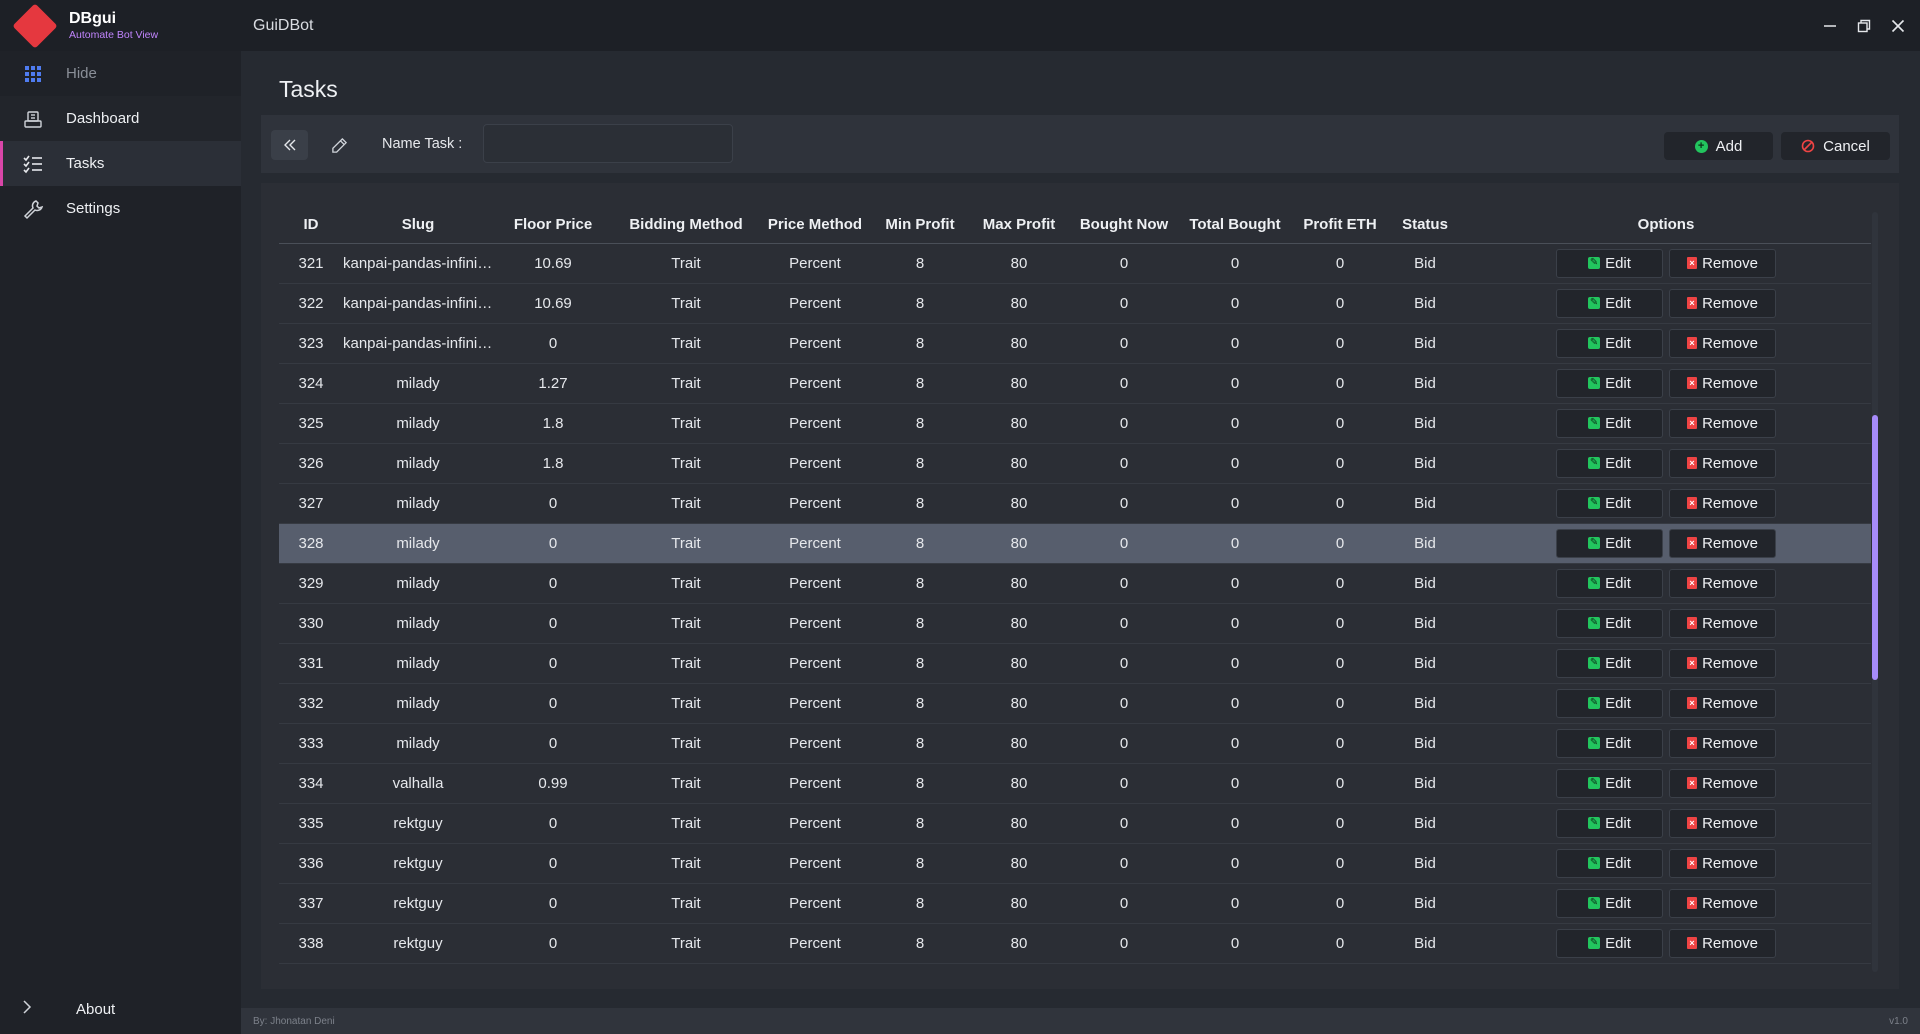 The image size is (1920, 1034). What do you see at coordinates (418, 225) in the screenshot?
I see `column-header: Slug` at bounding box center [418, 225].